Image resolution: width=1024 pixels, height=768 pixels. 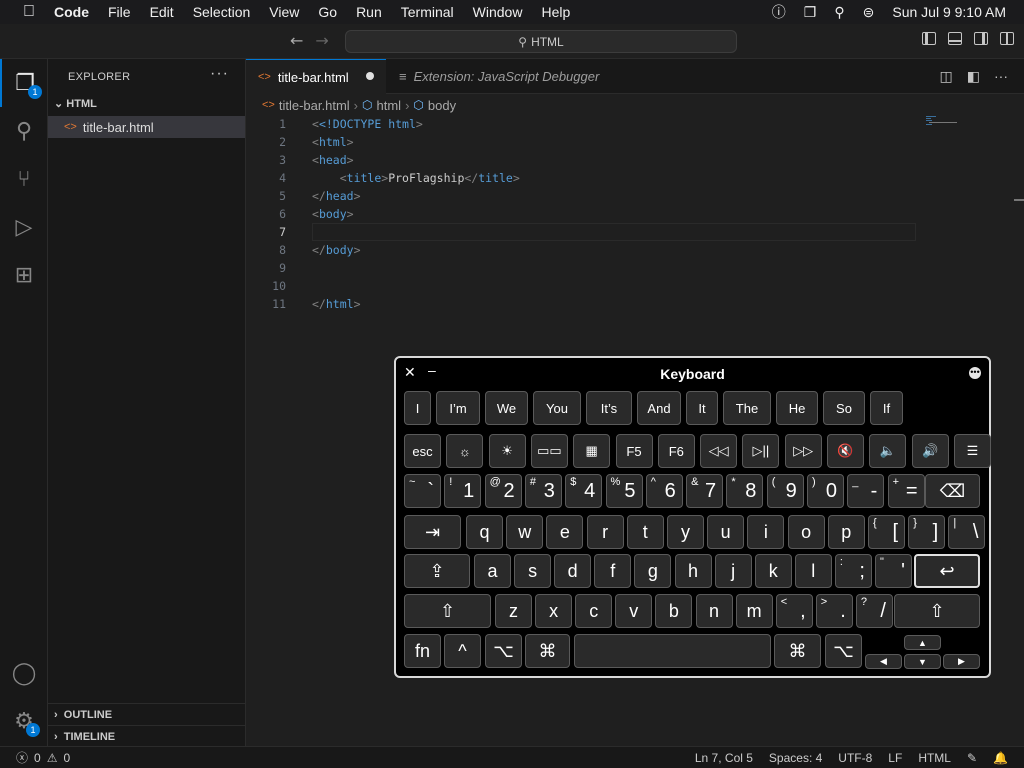 I want to click on function-key: ▦, so click(x=592, y=451).